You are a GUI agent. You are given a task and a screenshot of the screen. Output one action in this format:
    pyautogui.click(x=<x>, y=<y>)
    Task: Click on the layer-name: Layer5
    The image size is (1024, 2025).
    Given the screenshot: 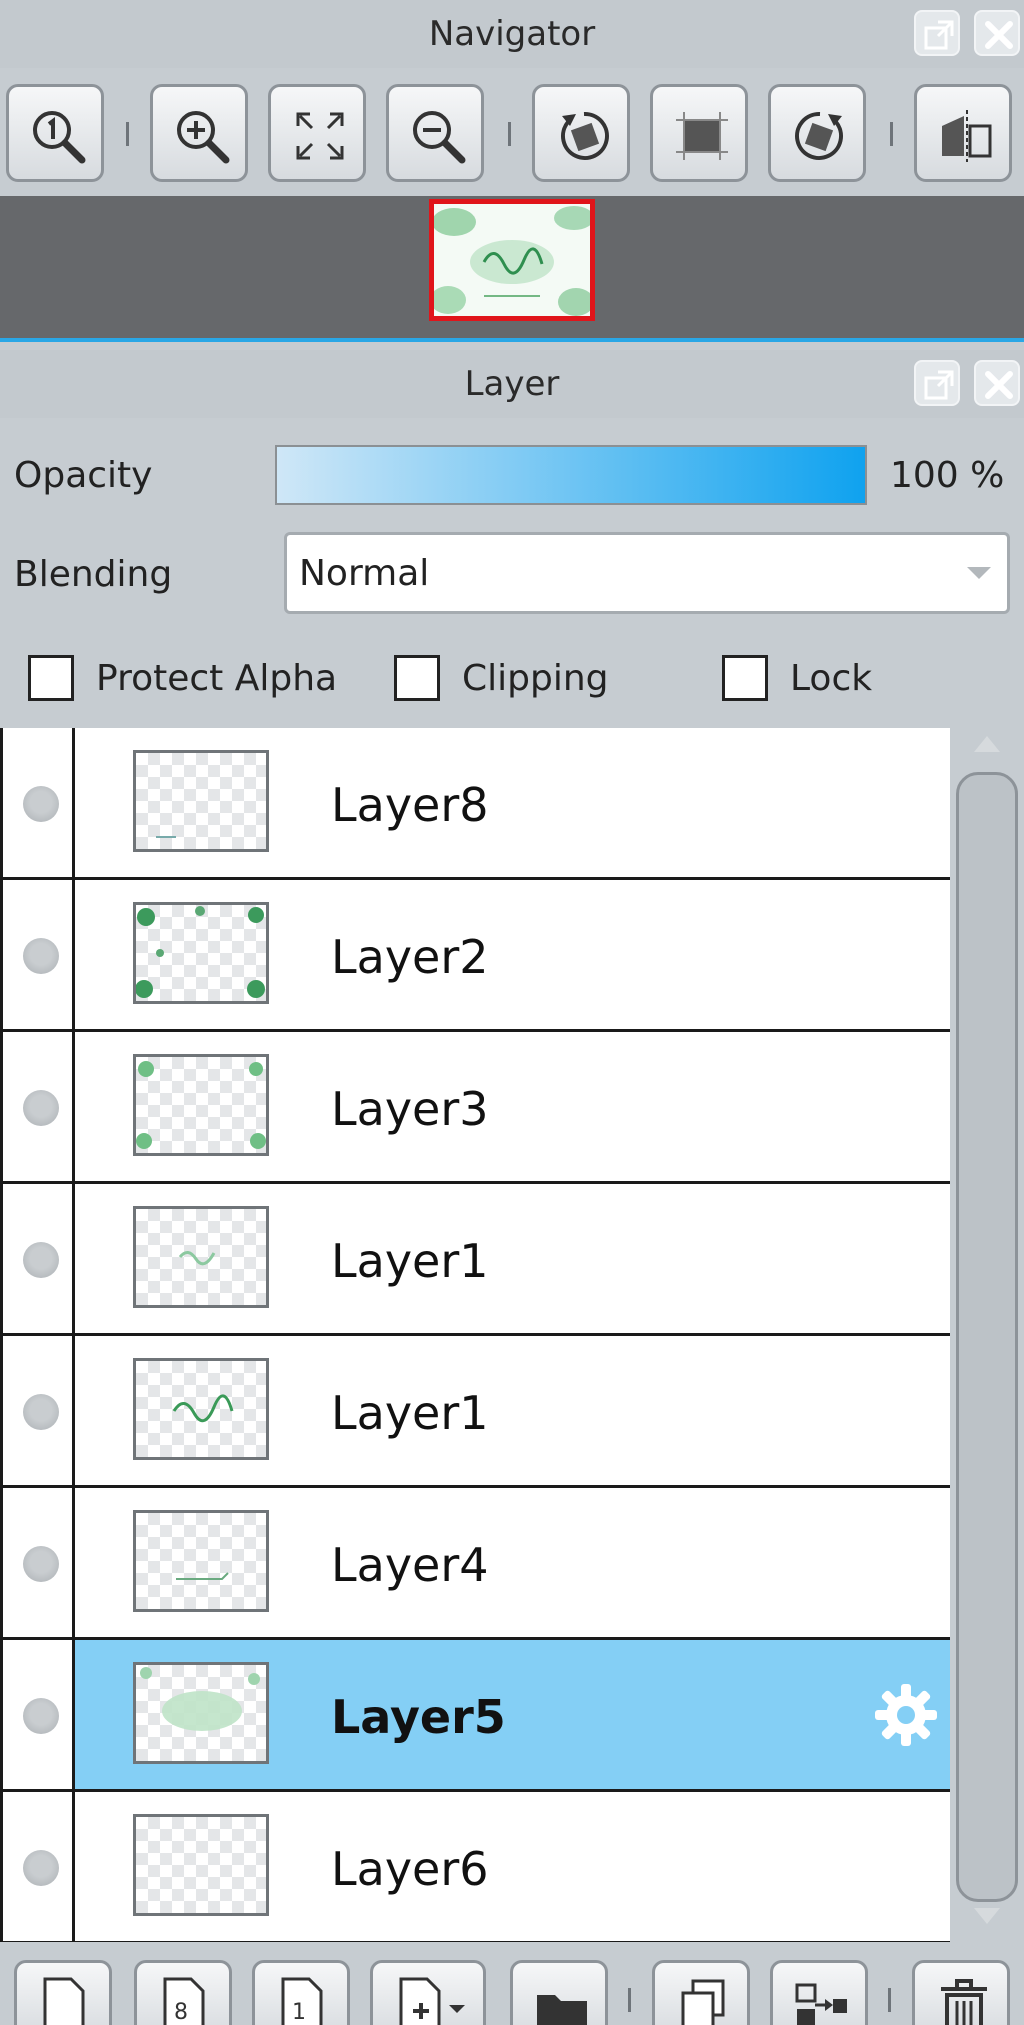 What is the action you would take?
    pyautogui.click(x=418, y=1717)
    